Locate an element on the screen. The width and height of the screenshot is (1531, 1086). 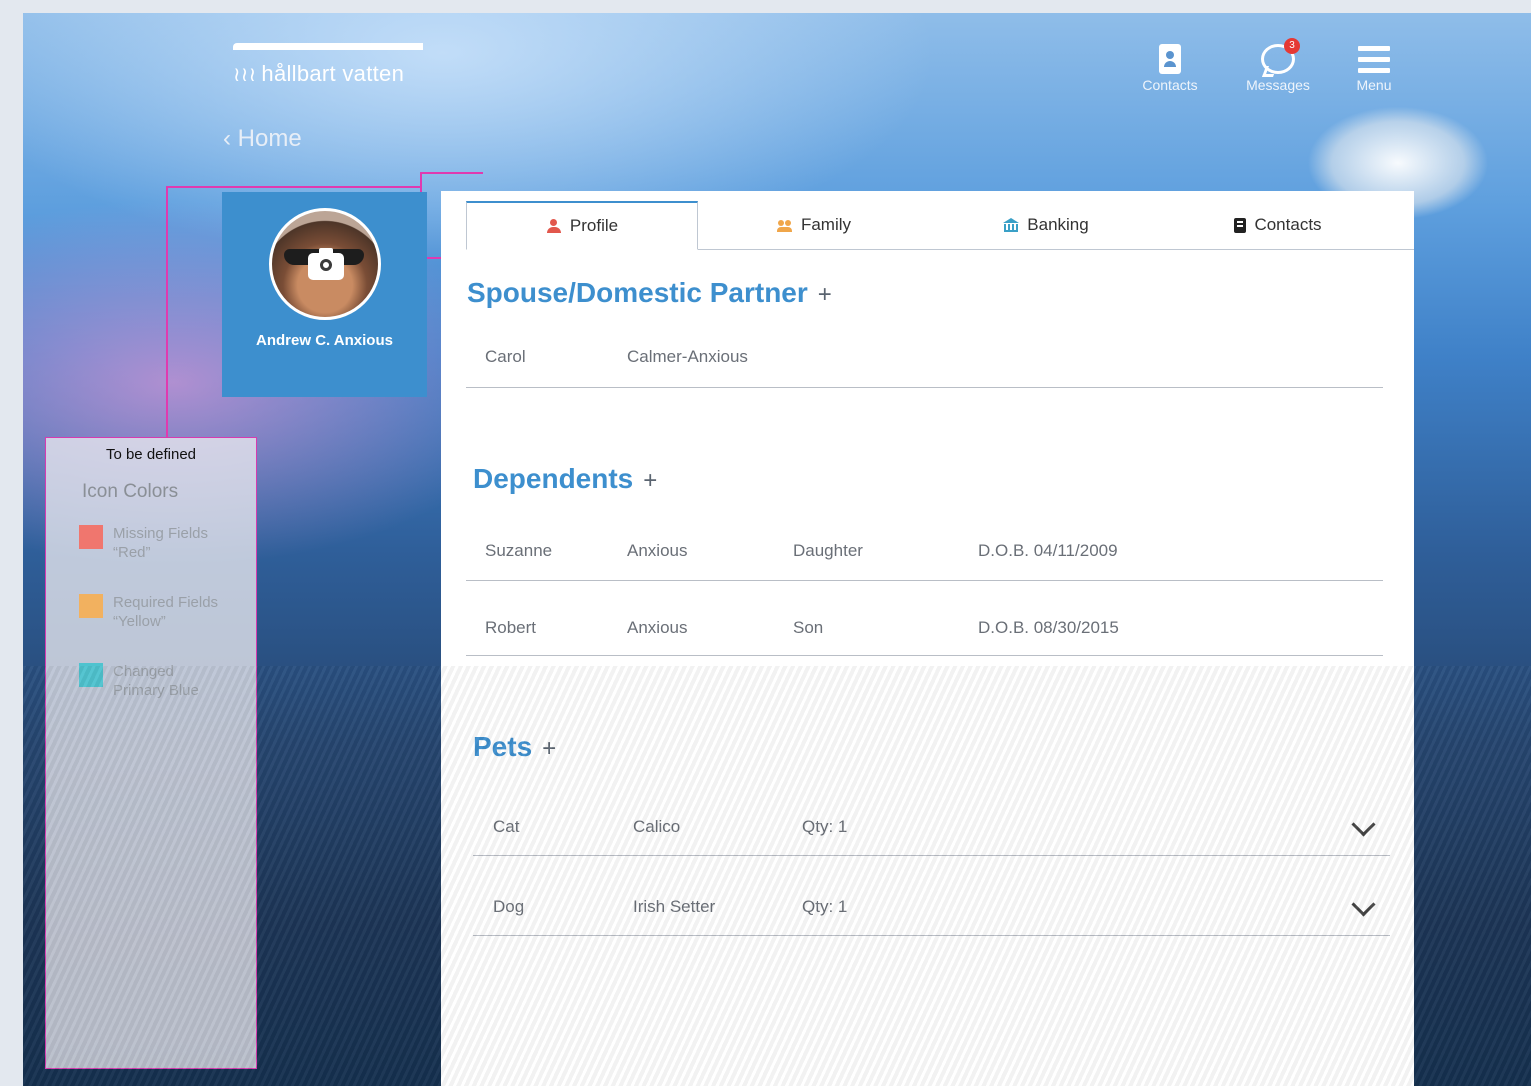
nav-menu: Menu is located at coordinates (1374, 67).